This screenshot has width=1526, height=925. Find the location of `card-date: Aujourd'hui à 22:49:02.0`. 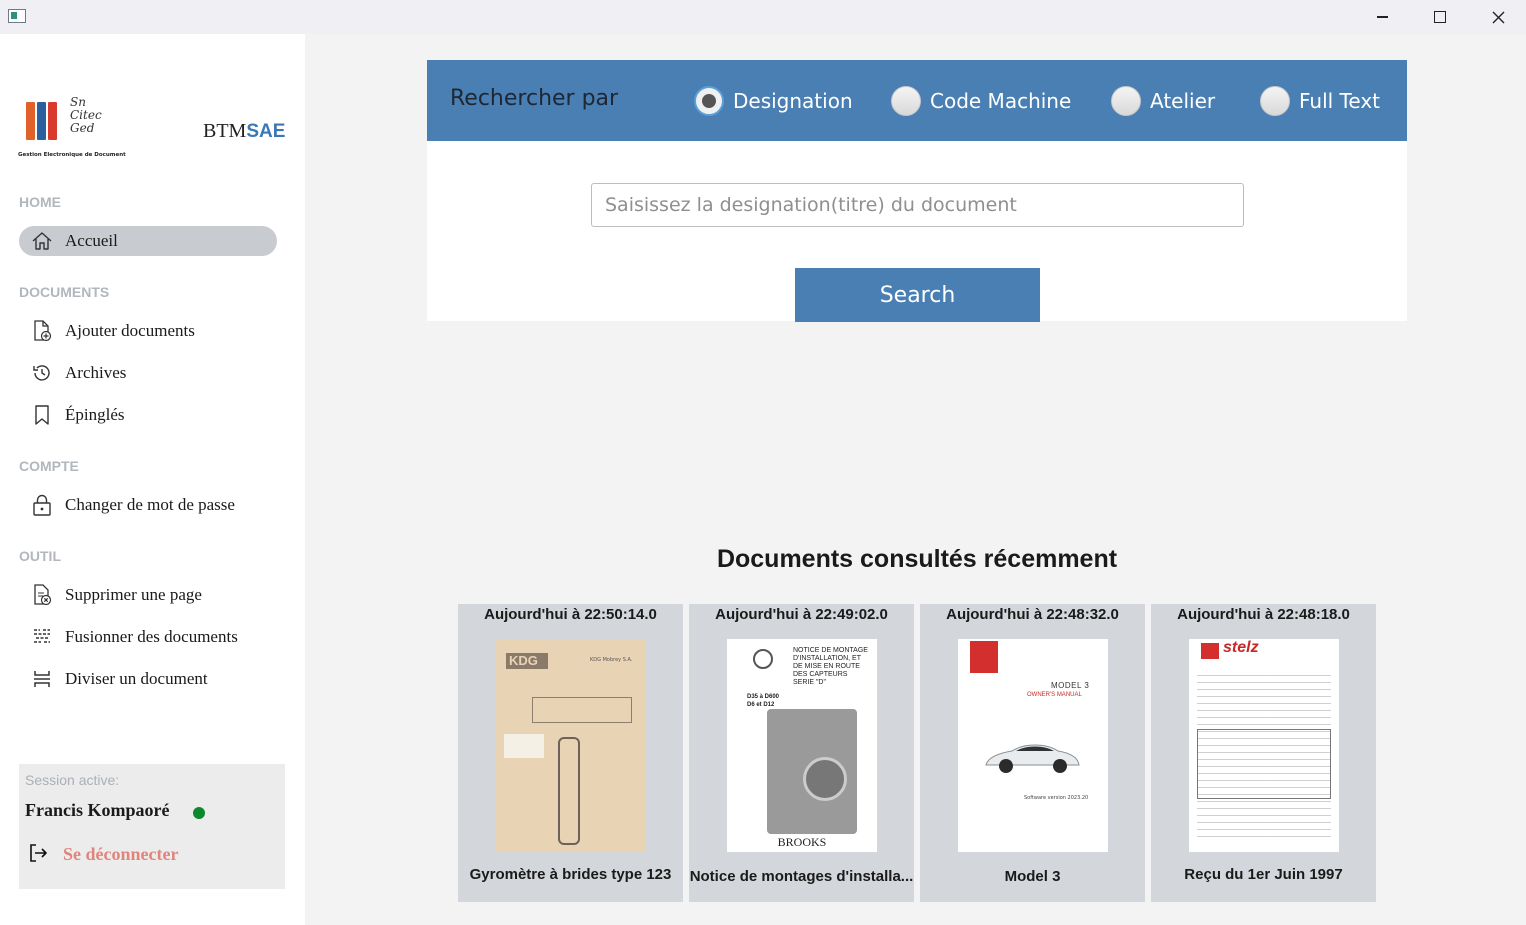

card-date: Aujourd'hui à 22:49:02.0 is located at coordinates (801, 614).